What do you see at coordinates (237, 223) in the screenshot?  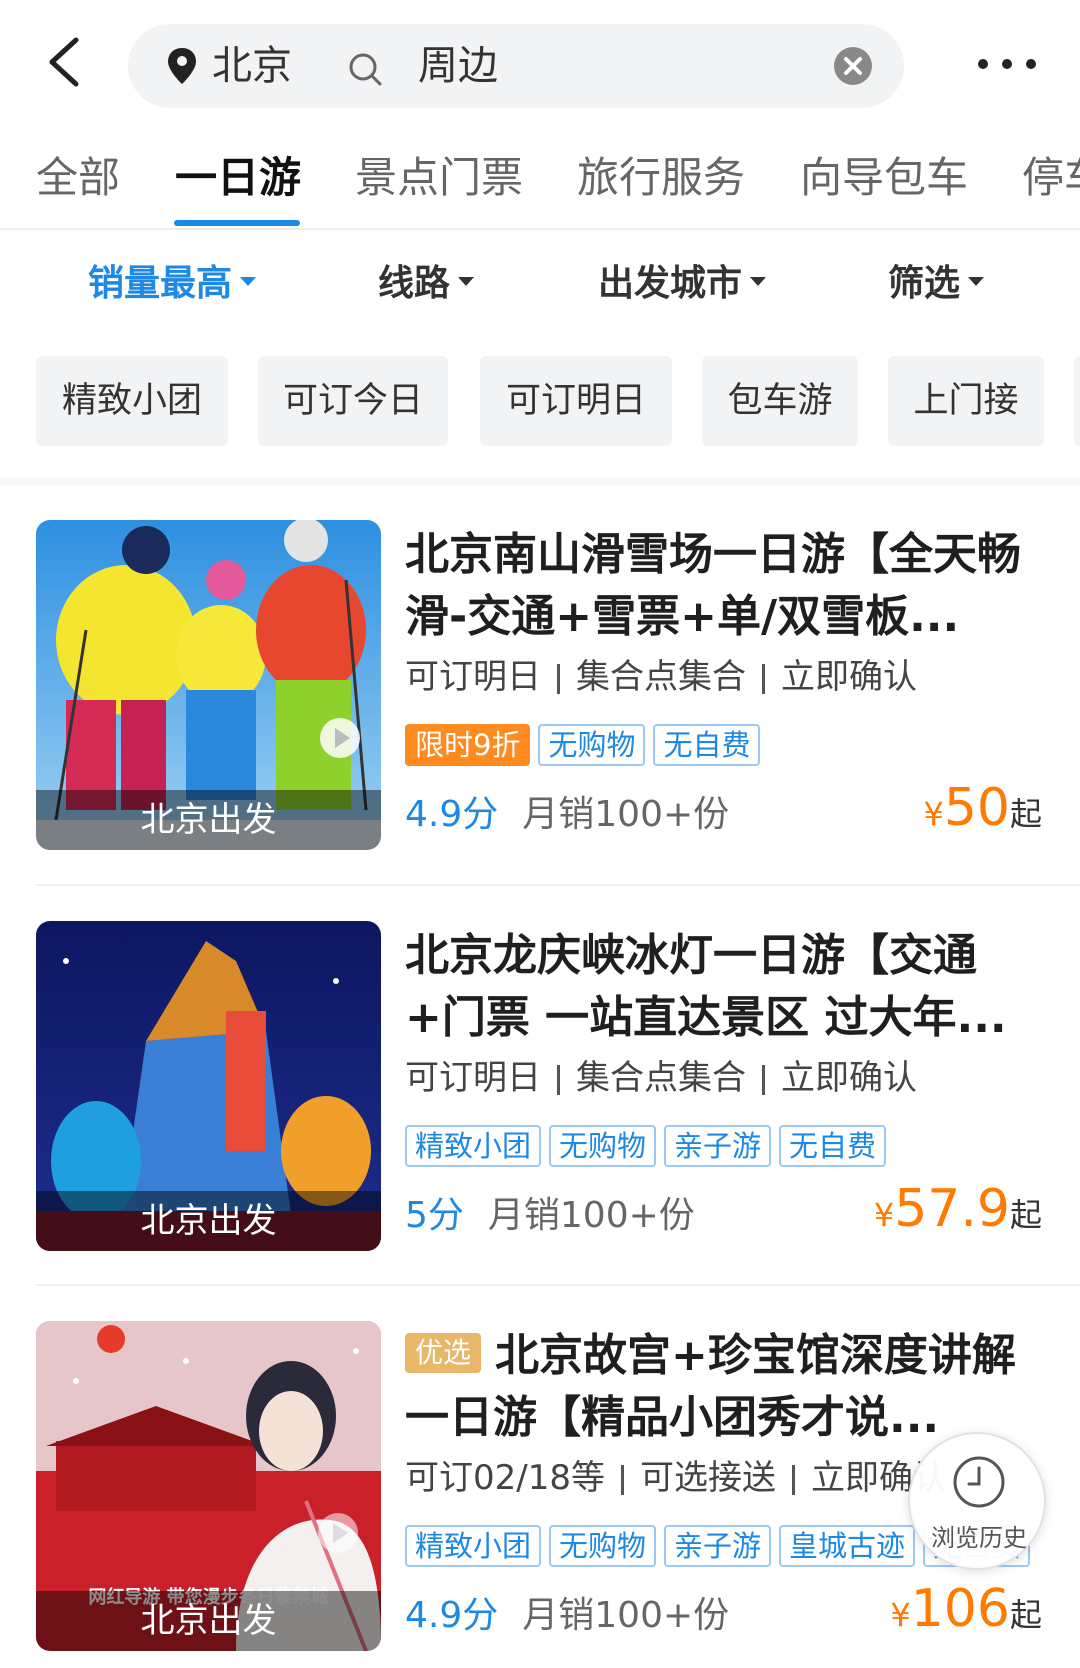 I see `active-tab-indicator` at bounding box center [237, 223].